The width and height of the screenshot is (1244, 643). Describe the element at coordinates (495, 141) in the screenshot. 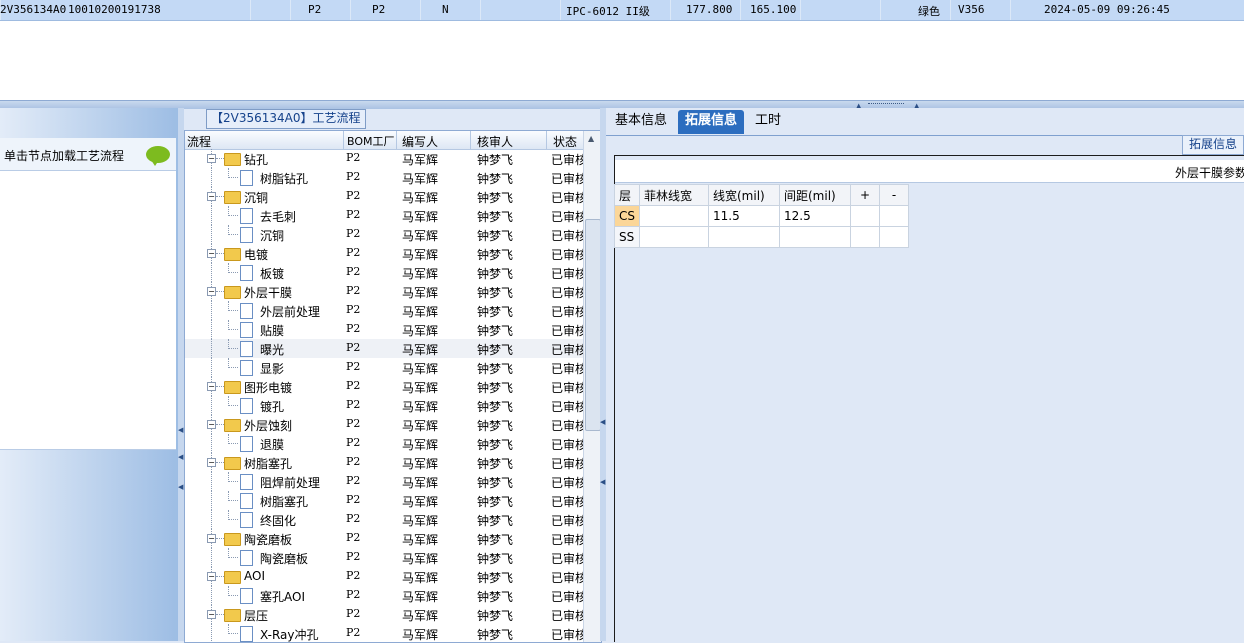

I see `col-header-reviewer: 核审人` at that location.